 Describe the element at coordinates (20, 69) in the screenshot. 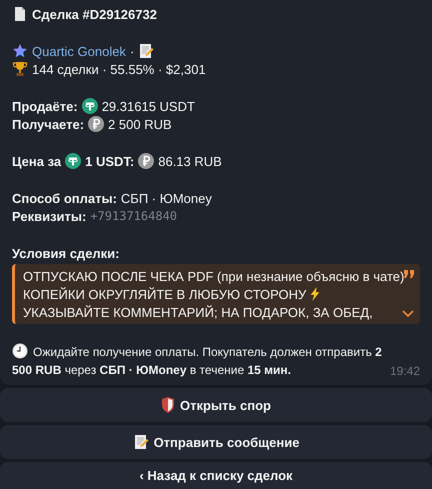

I see `trophy-icon` at that location.